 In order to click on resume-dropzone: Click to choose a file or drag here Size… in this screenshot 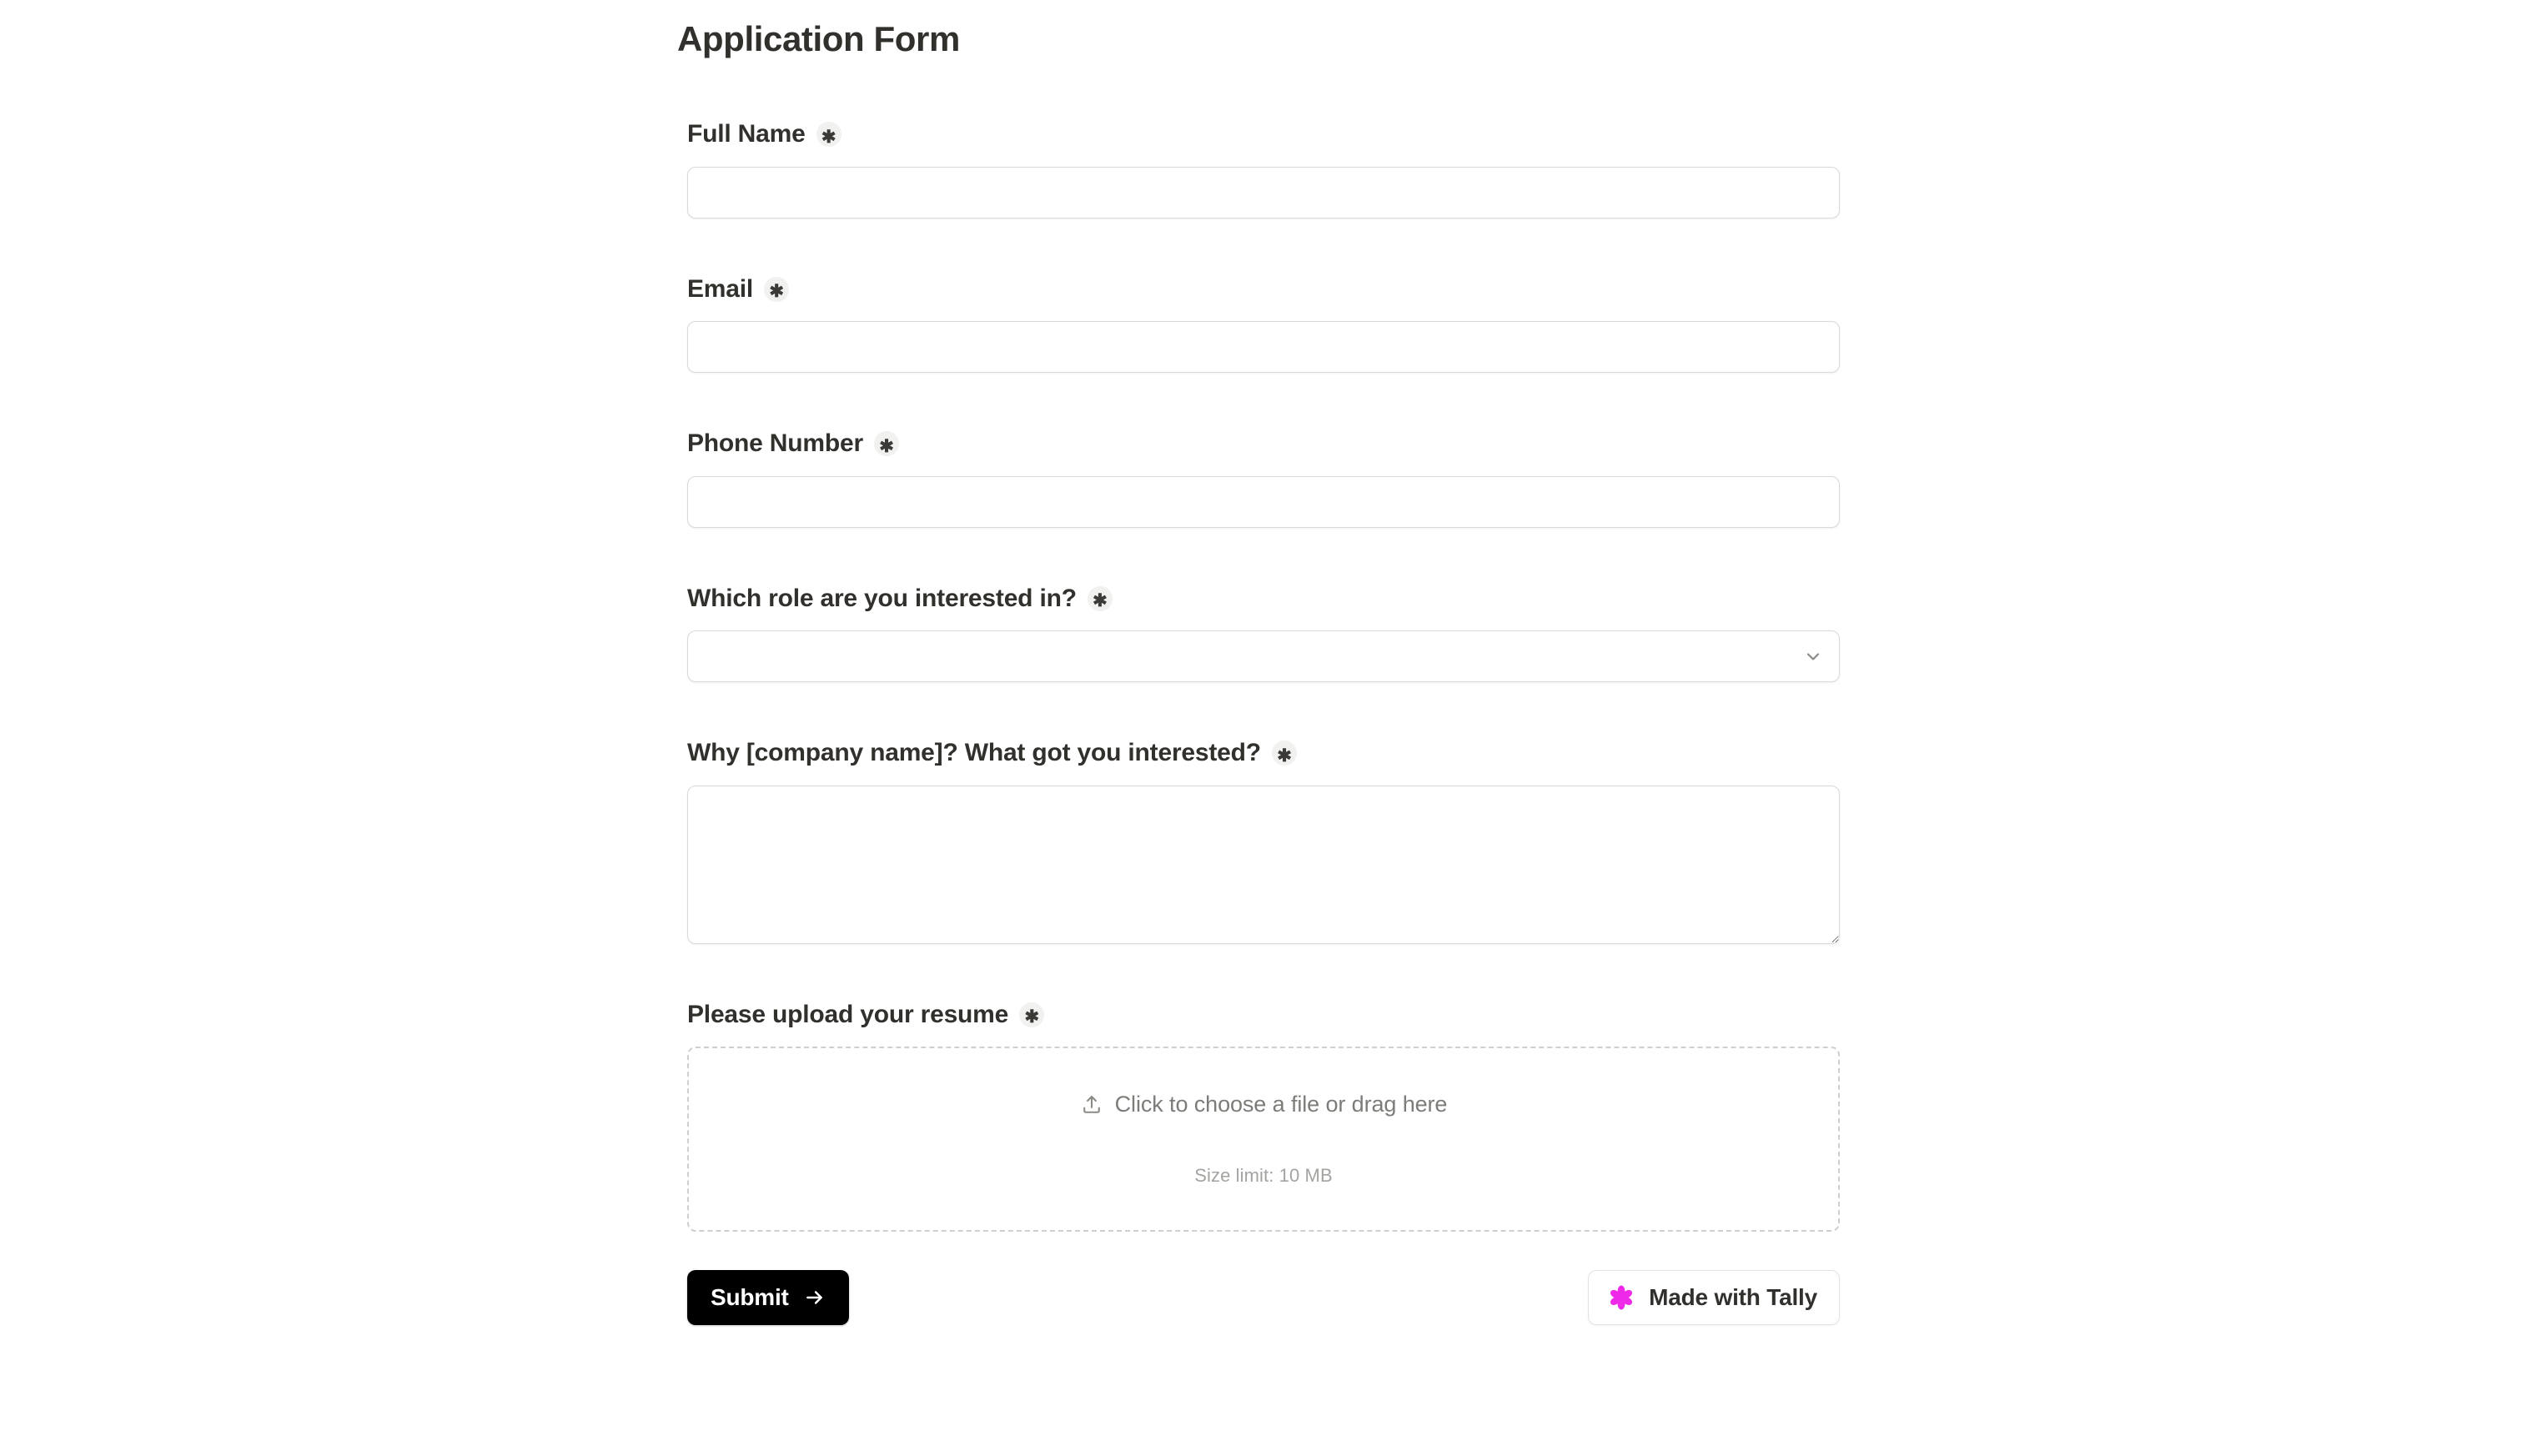, I will do `click(1263, 1140)`.